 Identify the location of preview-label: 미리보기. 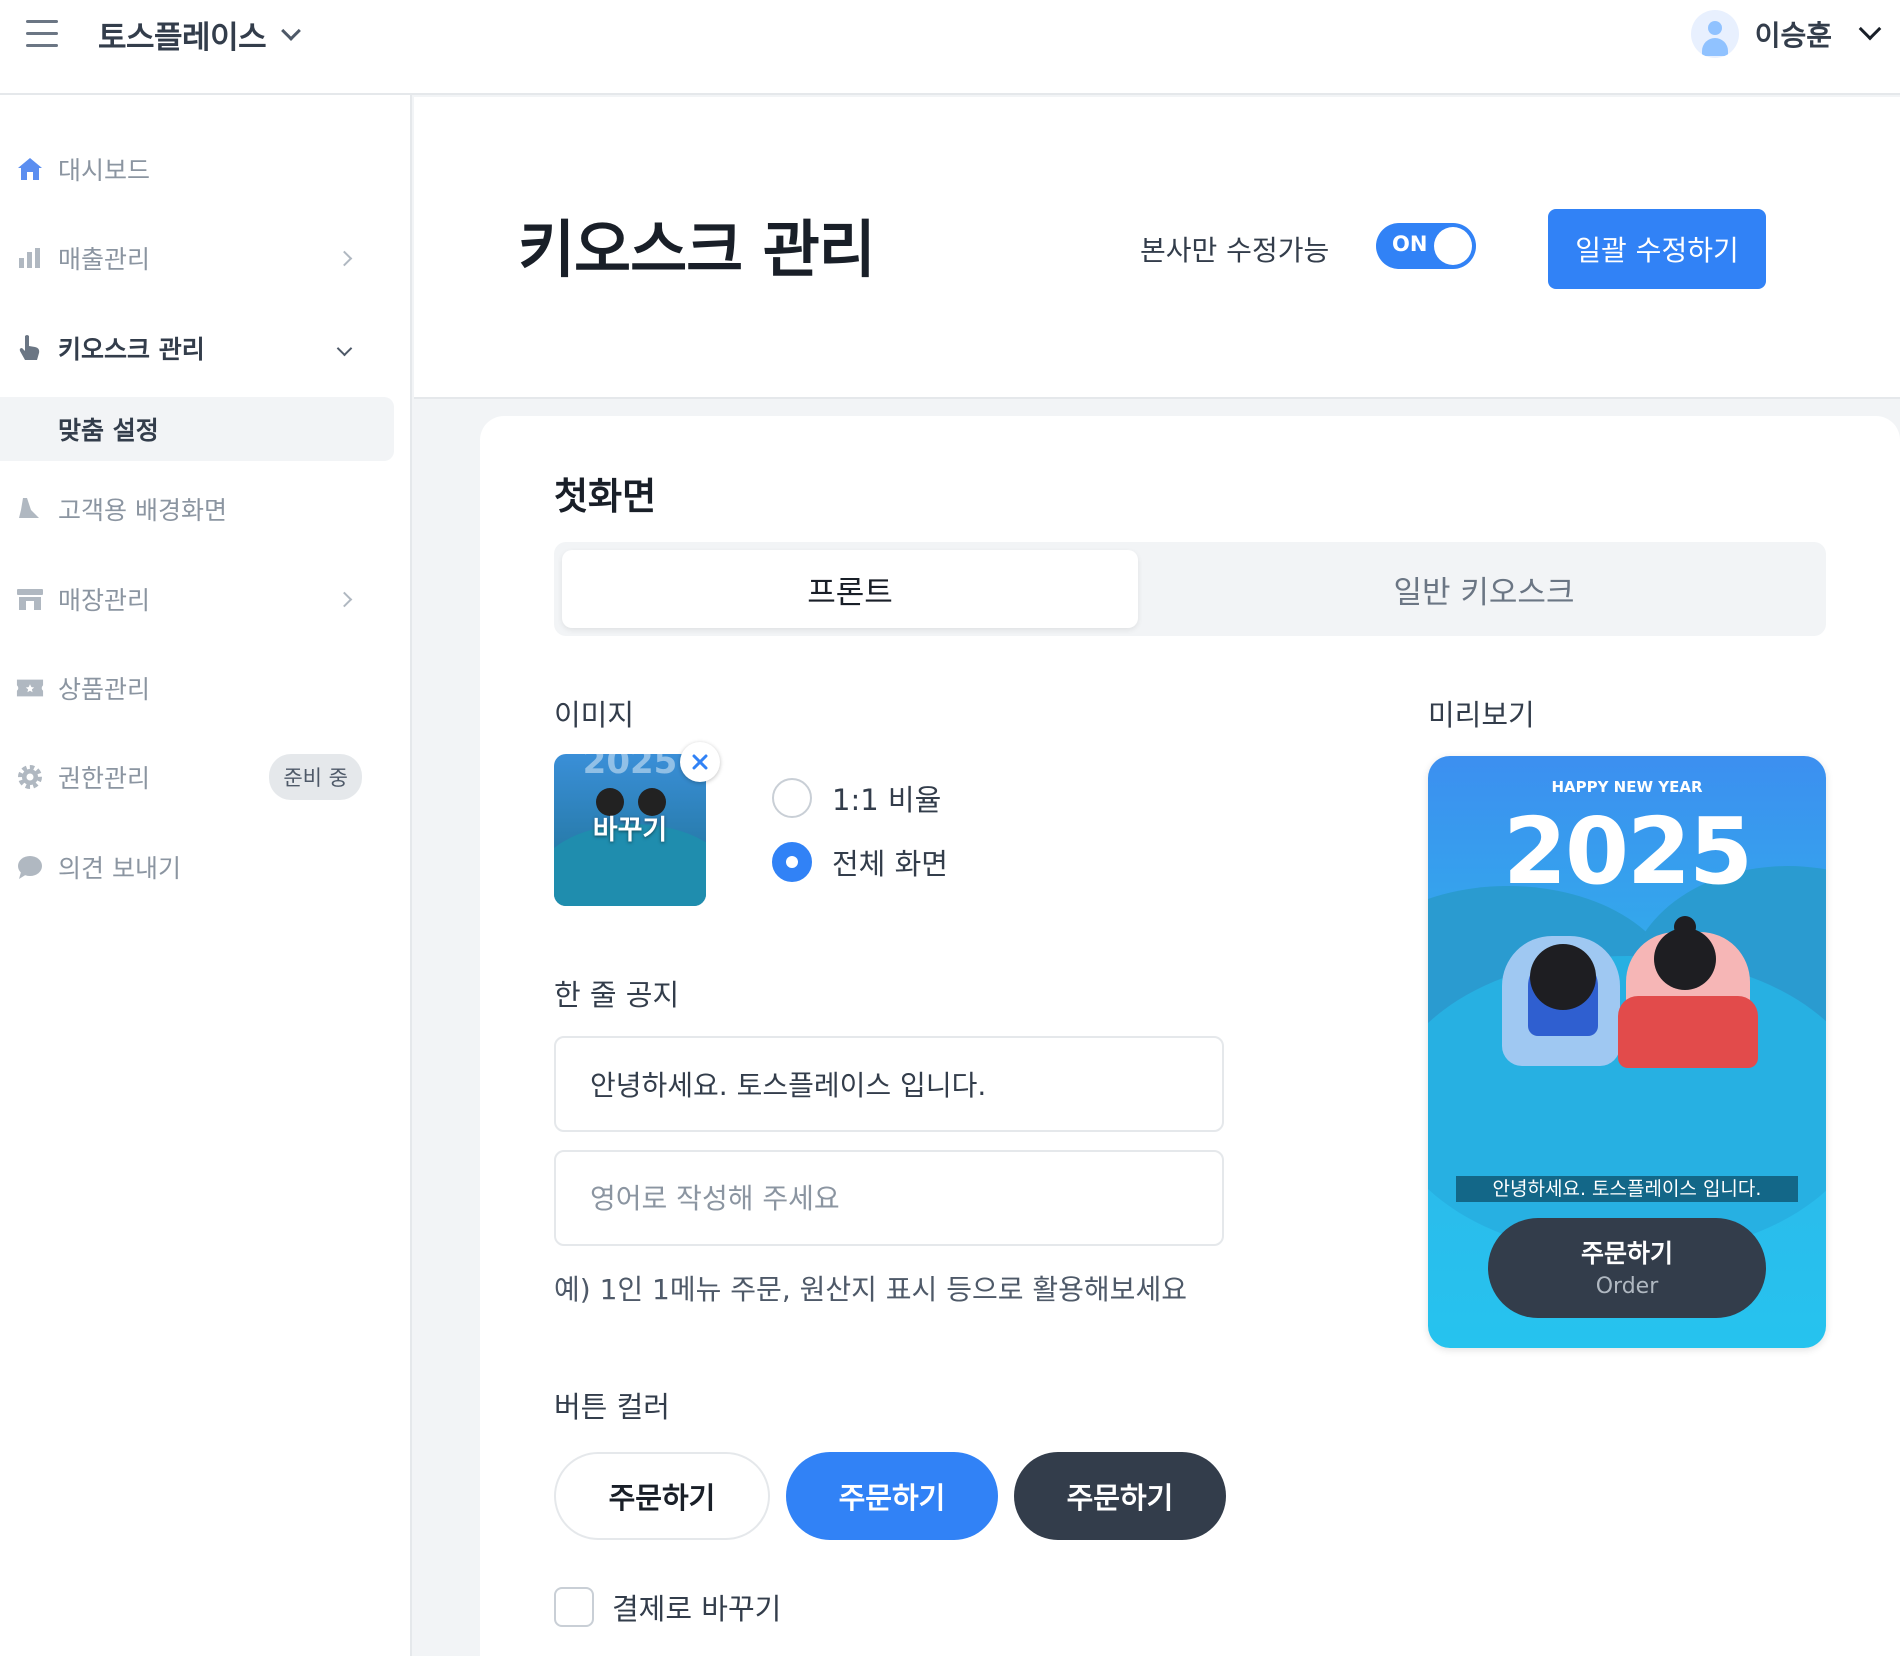
(1481, 715).